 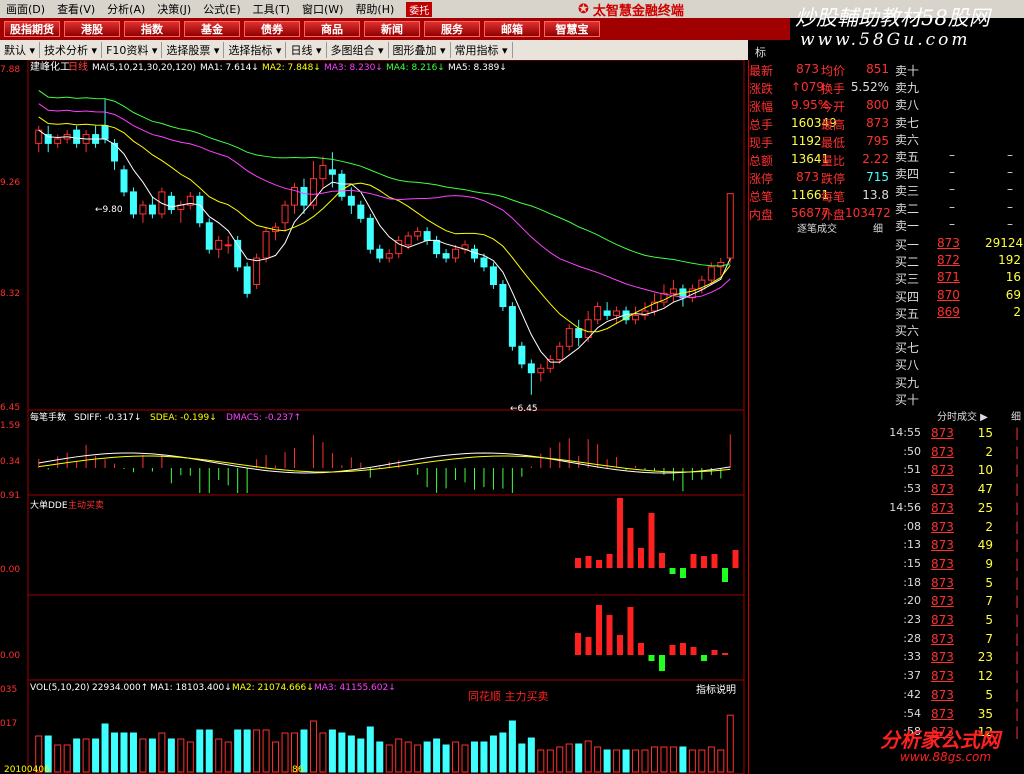 What do you see at coordinates (482, 50) in the screenshot?
I see `toolbar-item-8: 常用指标 ▾` at bounding box center [482, 50].